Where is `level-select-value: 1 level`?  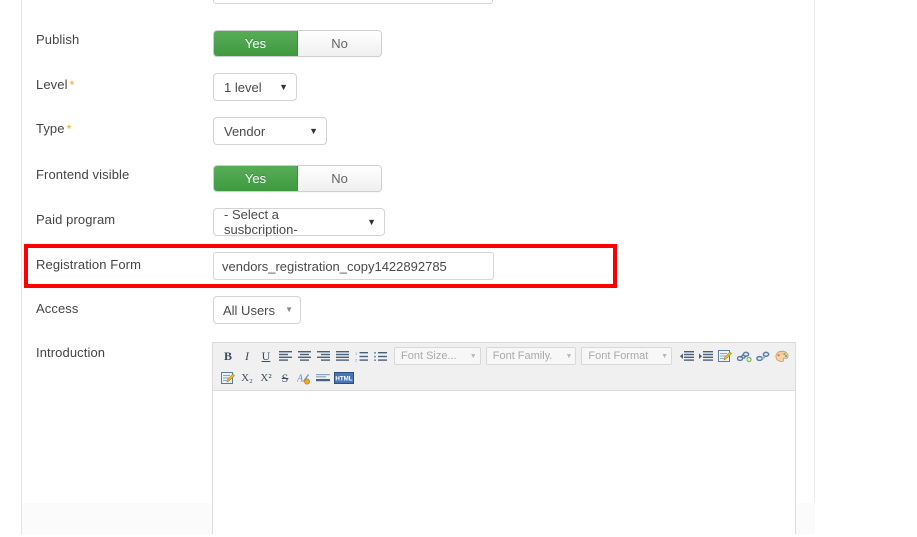
level-select-value: 1 level is located at coordinates (243, 87).